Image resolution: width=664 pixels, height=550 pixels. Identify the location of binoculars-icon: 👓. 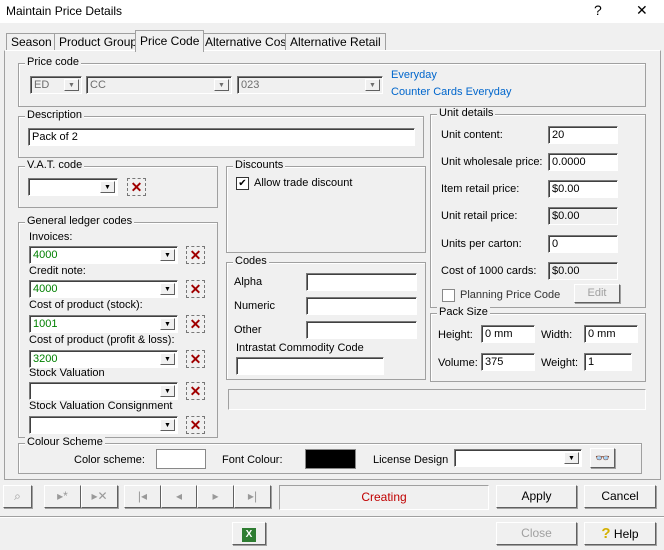
(602, 458).